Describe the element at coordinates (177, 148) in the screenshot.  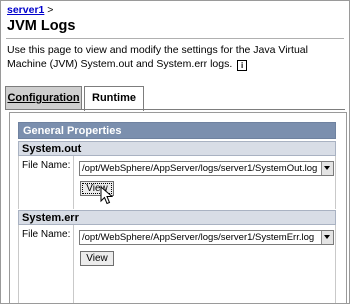
I see `system-out-header: System.out` at that location.